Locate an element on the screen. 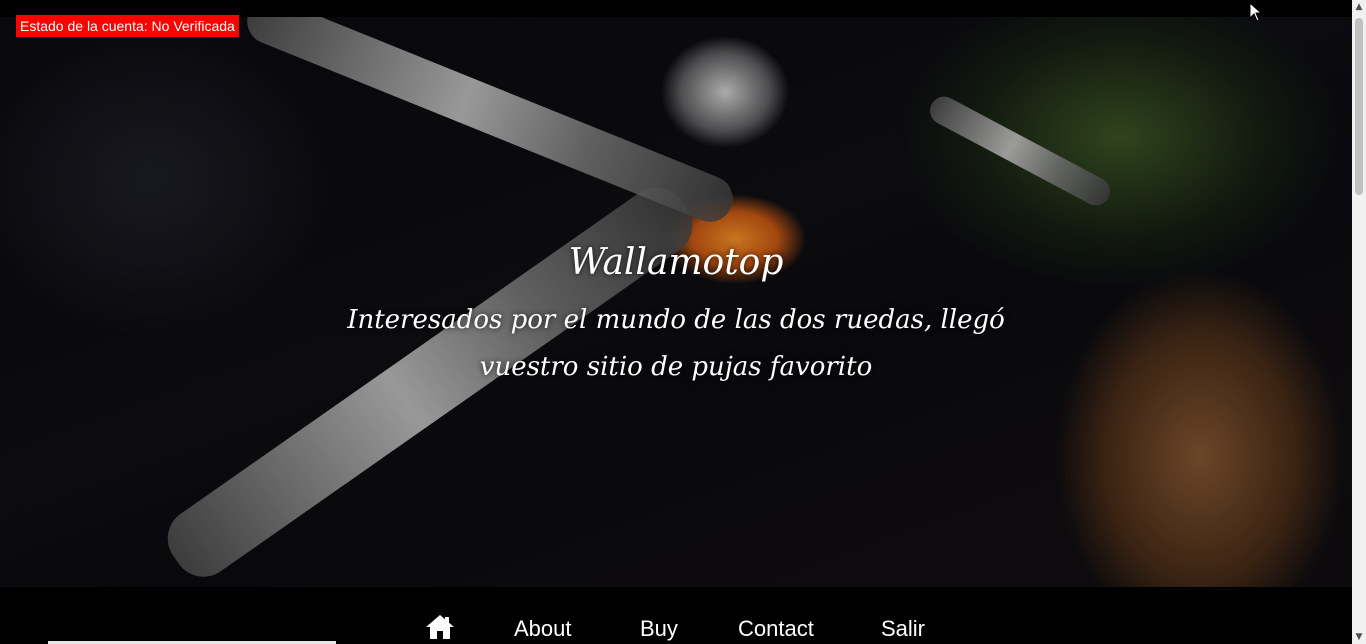  main-navbar: About Buy Contact Salir is located at coordinates (676, 615).